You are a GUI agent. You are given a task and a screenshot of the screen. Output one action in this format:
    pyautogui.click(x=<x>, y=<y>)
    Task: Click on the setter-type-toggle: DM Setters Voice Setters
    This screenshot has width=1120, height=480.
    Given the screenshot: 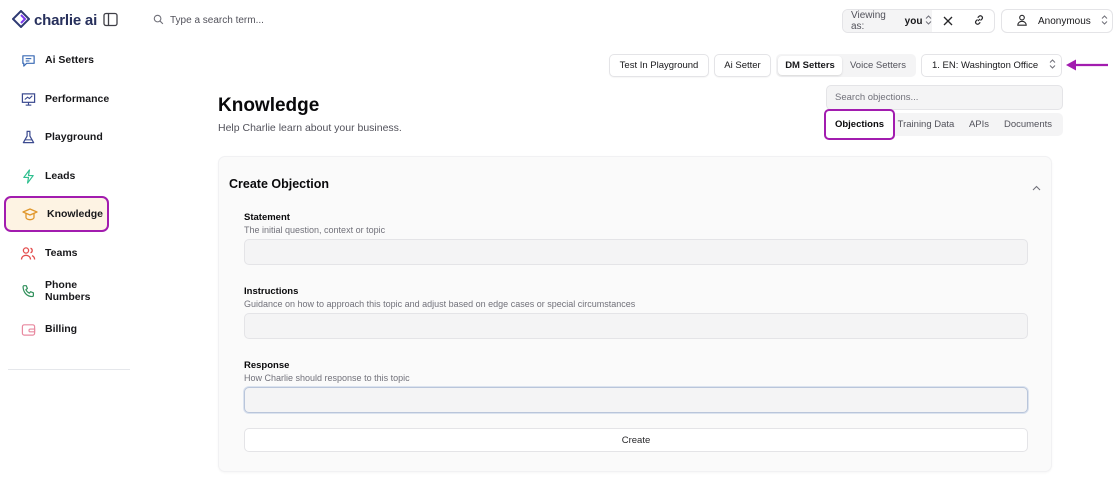 What is the action you would take?
    pyautogui.click(x=846, y=65)
    